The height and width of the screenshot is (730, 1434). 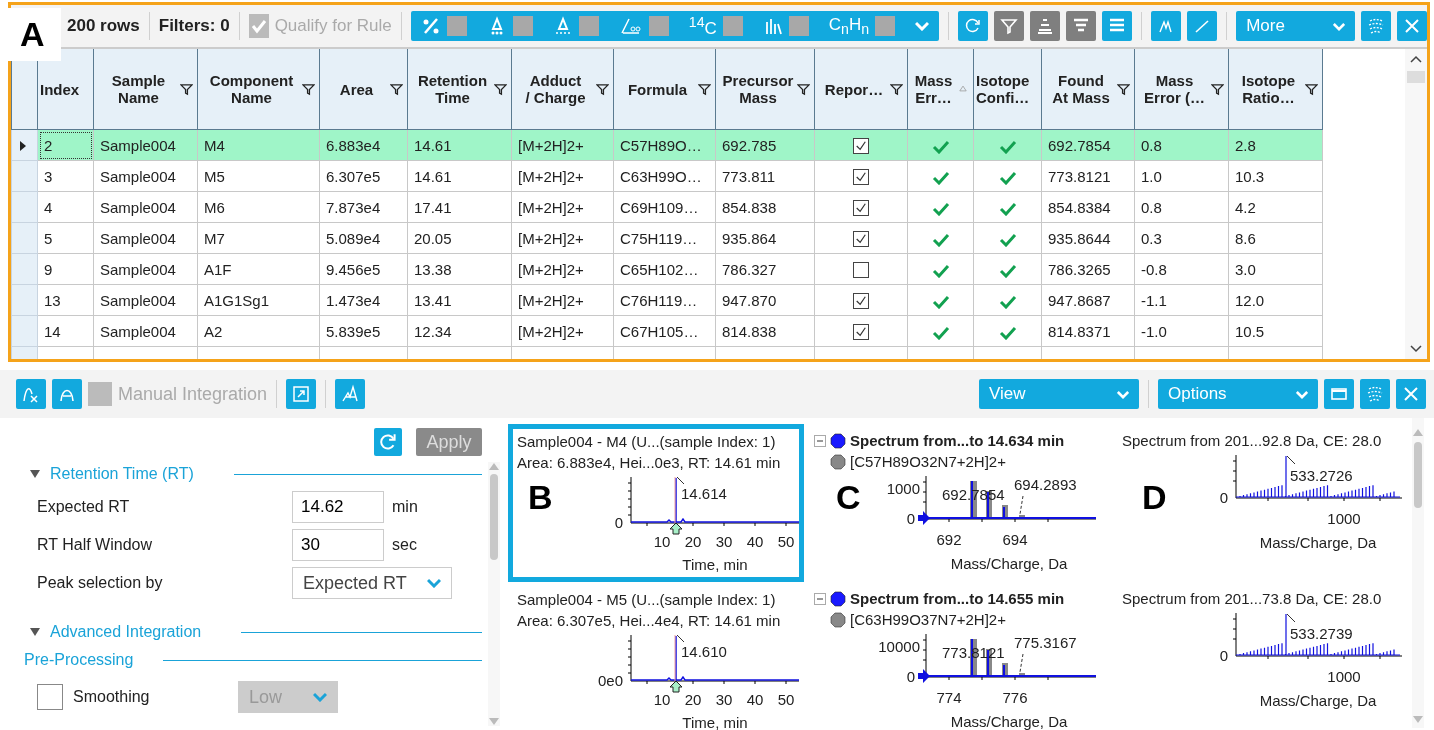 What do you see at coordinates (1045, 26) in the screenshot?
I see `align-button` at bounding box center [1045, 26].